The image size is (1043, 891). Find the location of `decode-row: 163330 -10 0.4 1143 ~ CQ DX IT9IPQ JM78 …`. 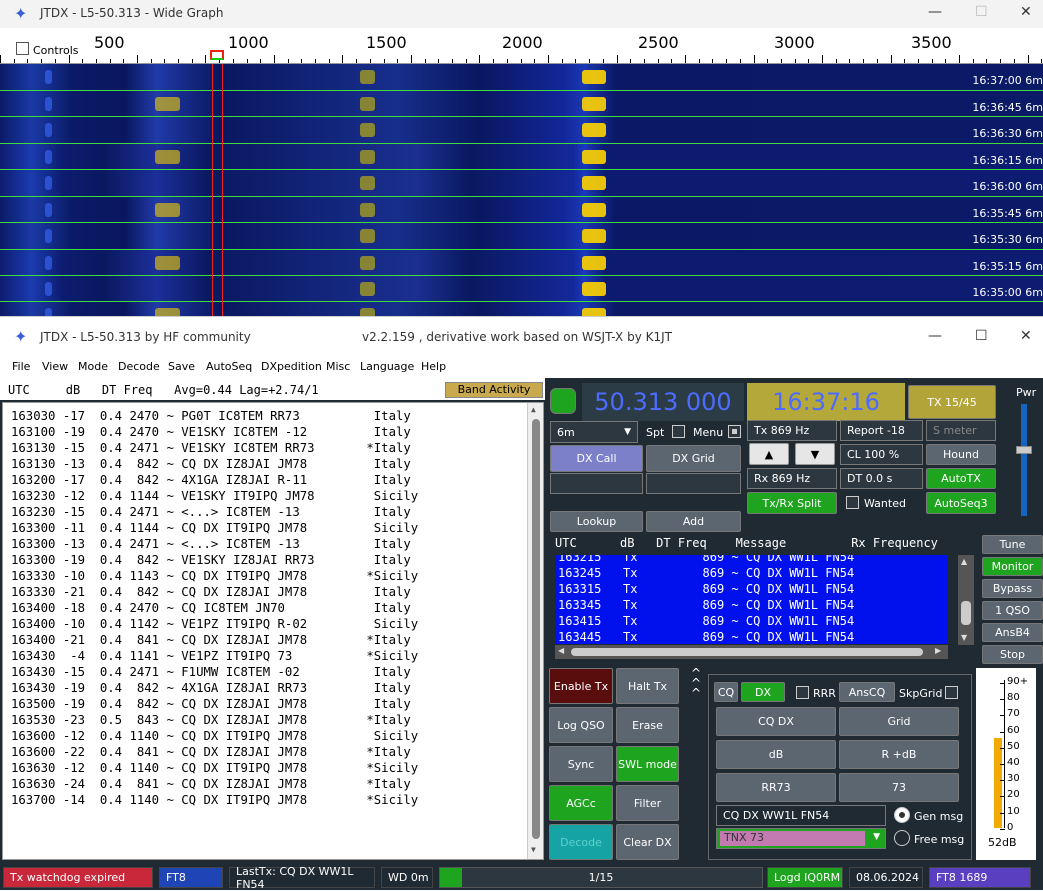

decode-row: 163330 -10 0.4 1143 ~ CQ DX IT9IPQ JM78 … is located at coordinates (214, 577).